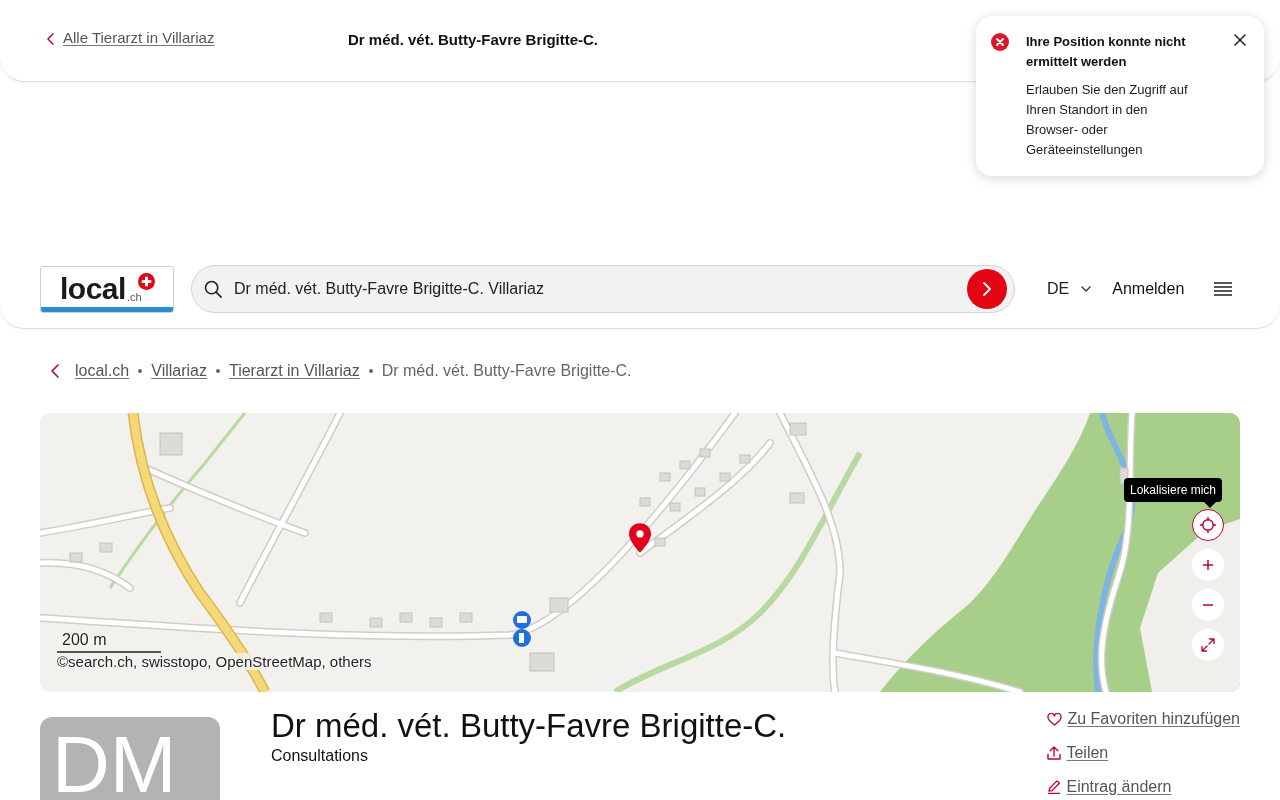 The image size is (1280, 800). What do you see at coordinates (1000, 42) in the screenshot?
I see `error-icon` at bounding box center [1000, 42].